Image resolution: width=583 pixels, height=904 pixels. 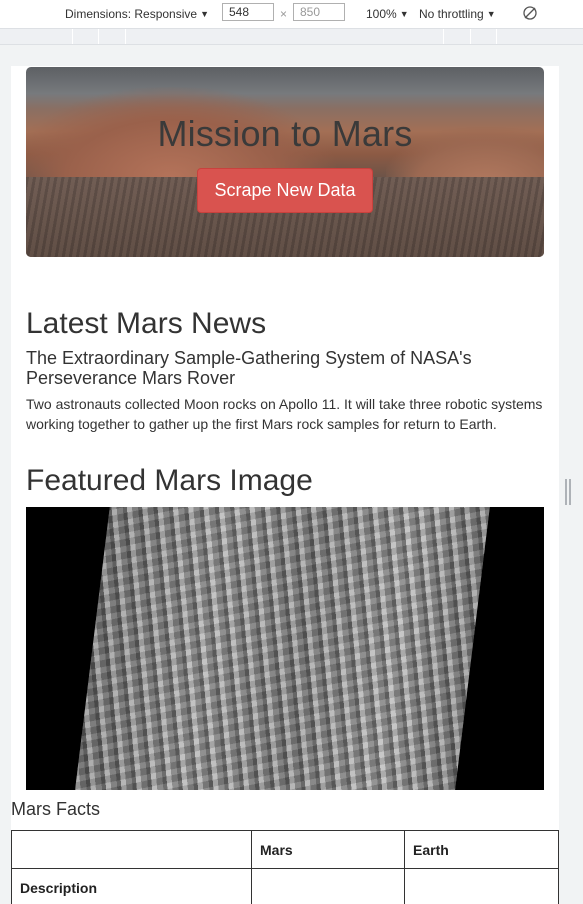 I want to click on zoom-dropdown: 100% ▼, so click(x=387, y=14).